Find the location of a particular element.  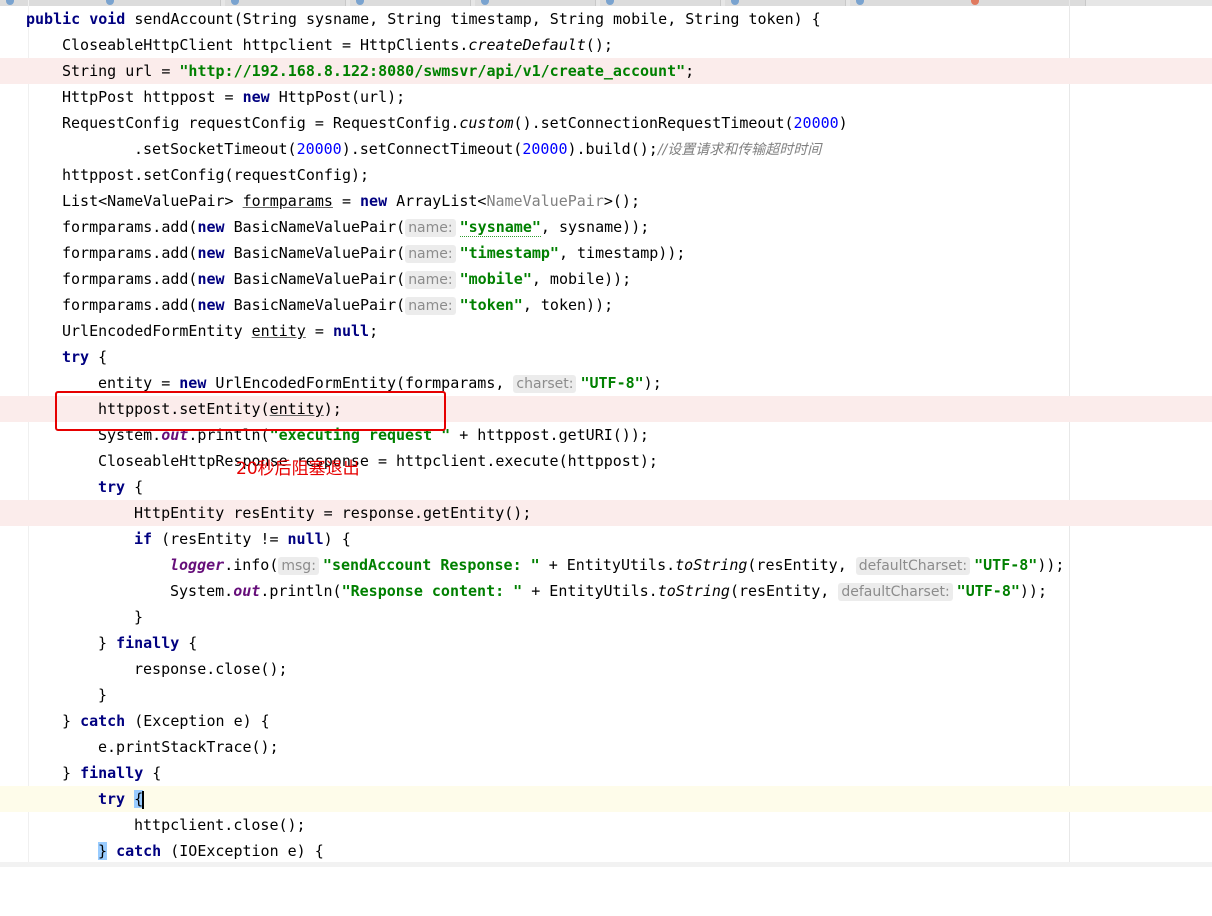

code-text: , token)); is located at coordinates (568, 305).